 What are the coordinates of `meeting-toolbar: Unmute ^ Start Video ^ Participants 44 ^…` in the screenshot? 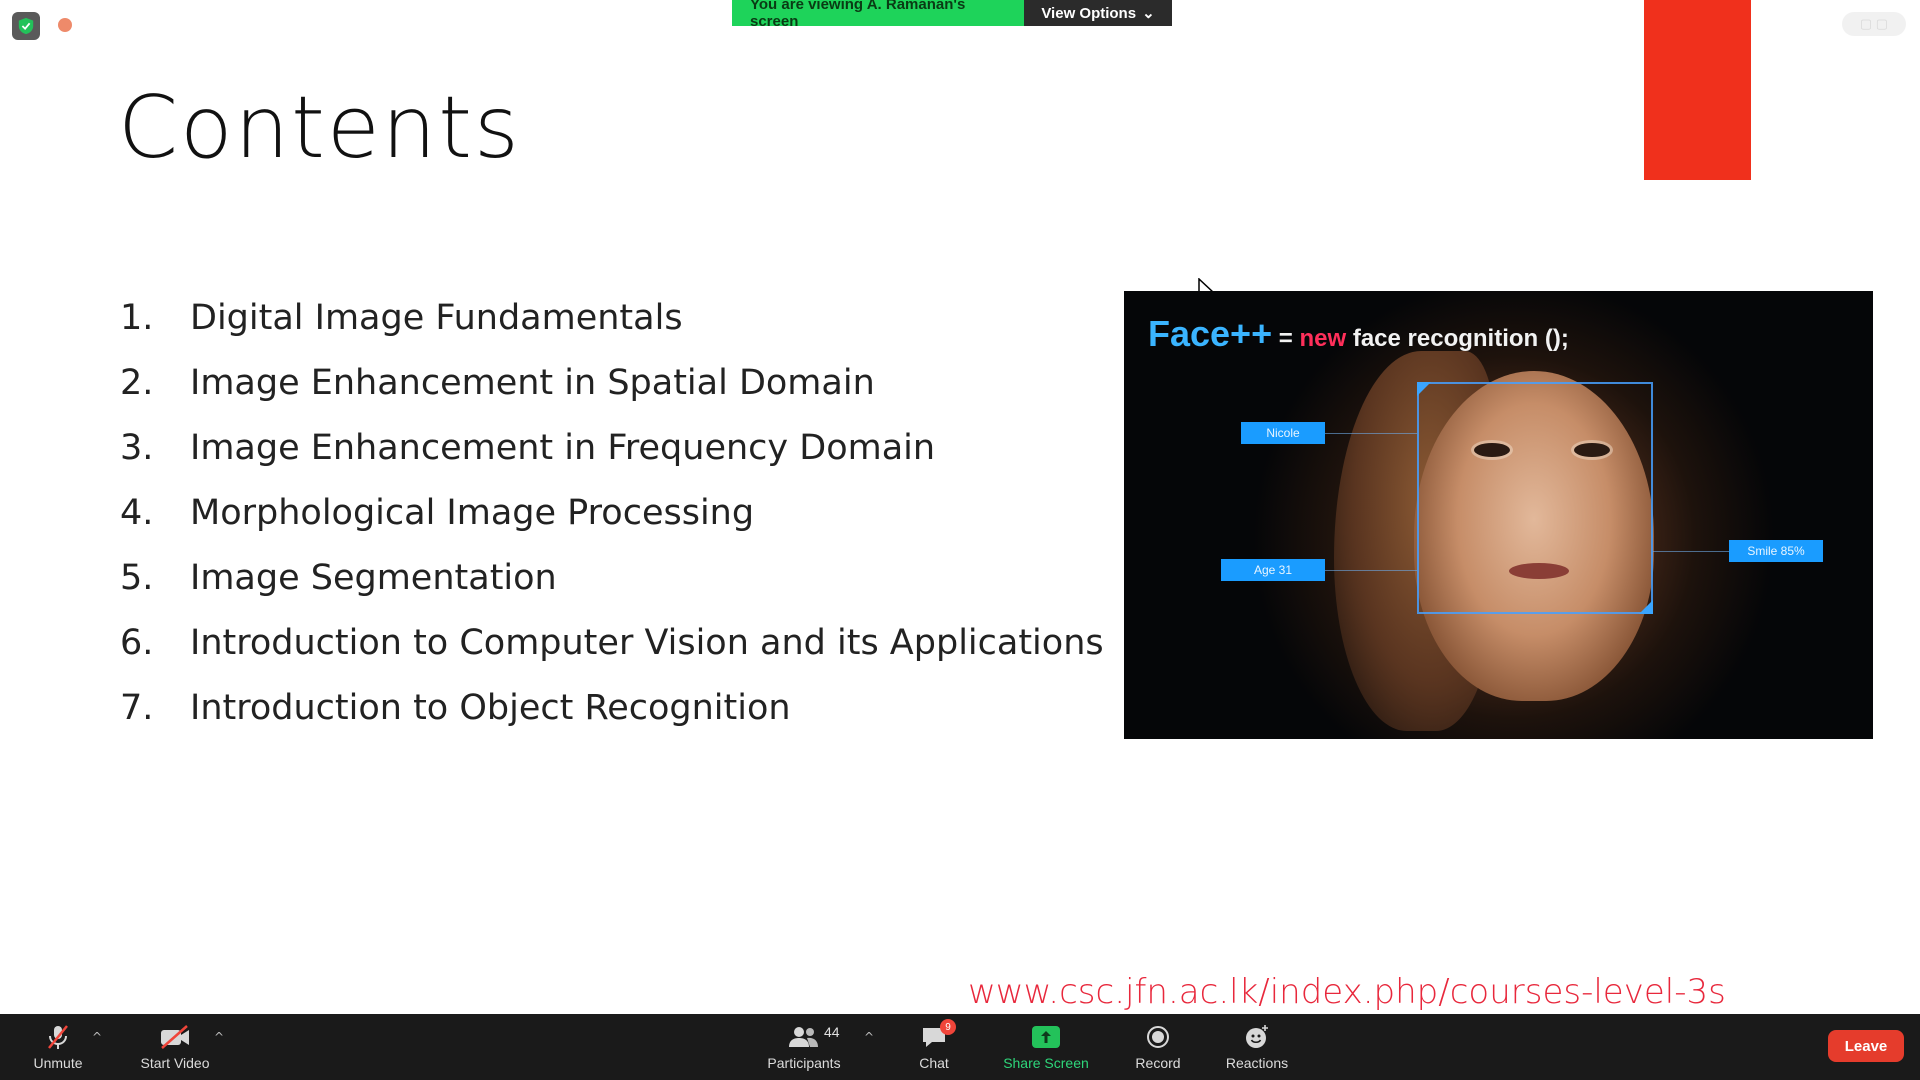 It's located at (960, 1047).